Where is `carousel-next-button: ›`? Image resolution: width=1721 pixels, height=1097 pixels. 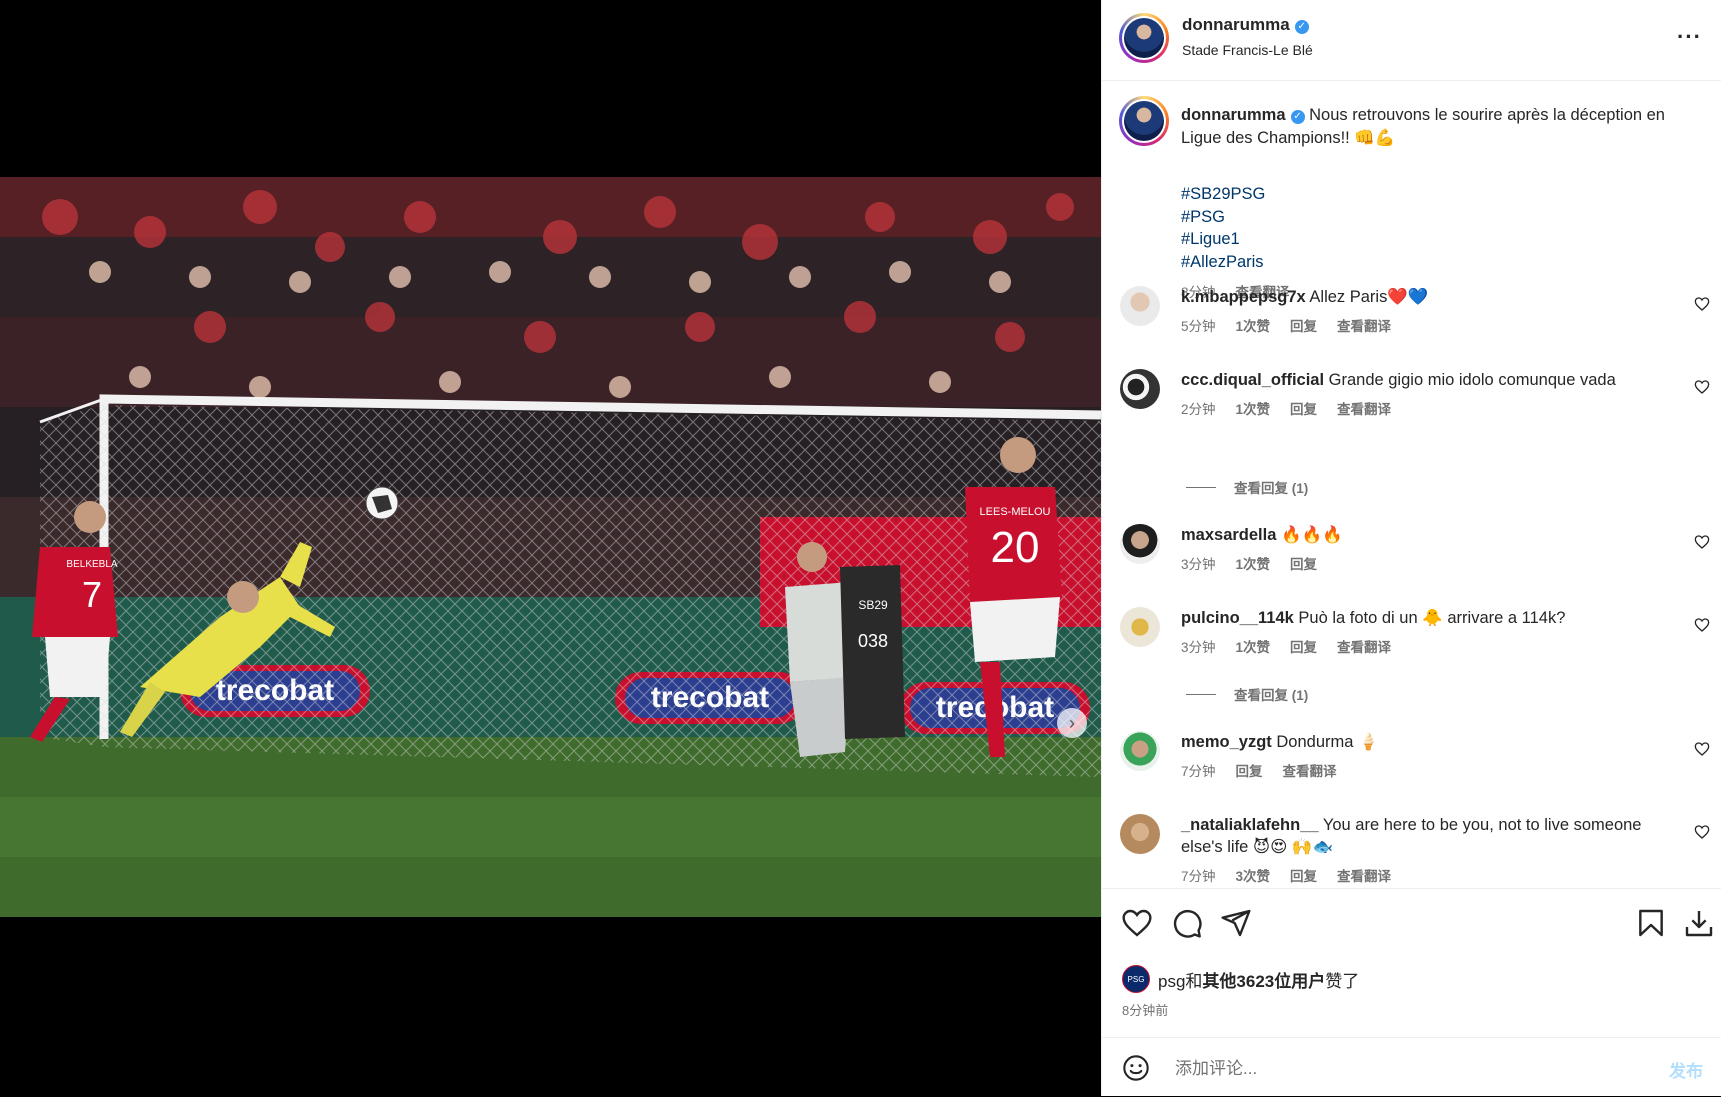
carousel-next-button: › is located at coordinates (1072, 723).